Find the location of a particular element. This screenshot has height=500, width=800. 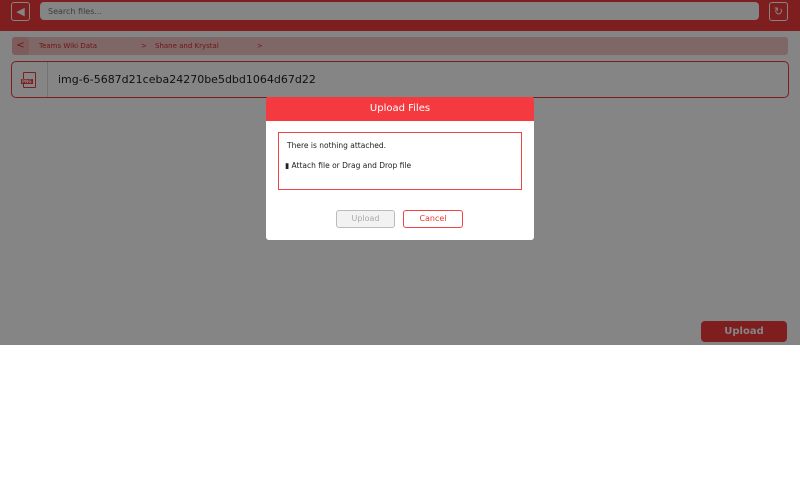

empty-message: There is nothing attached. is located at coordinates (336, 145).